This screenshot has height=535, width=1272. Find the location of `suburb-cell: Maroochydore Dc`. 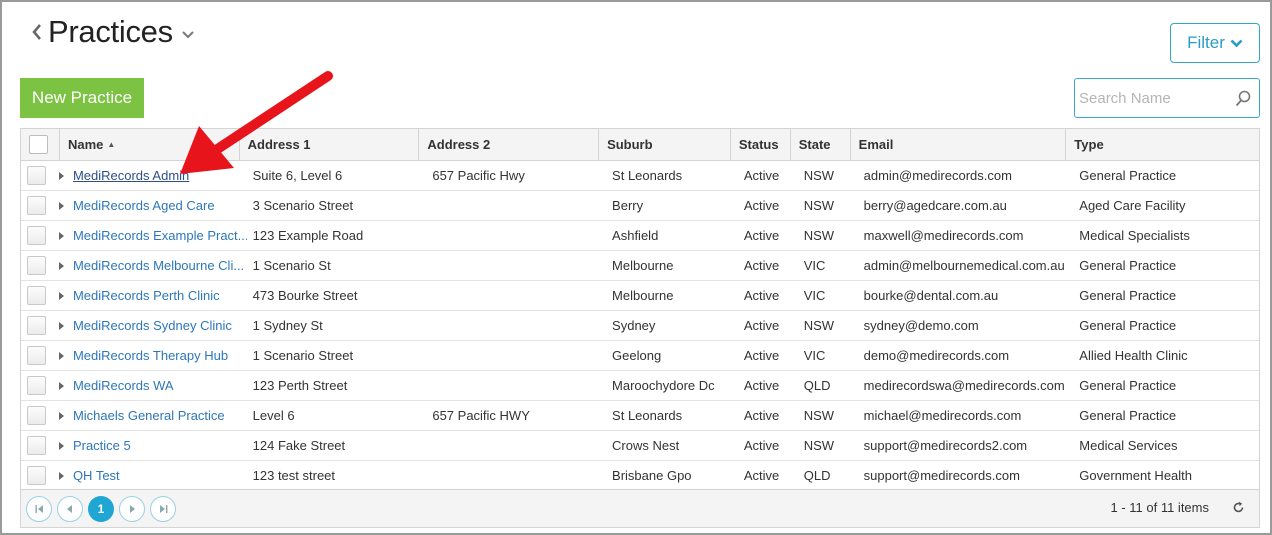

suburb-cell: Maroochydore Dc is located at coordinates (663, 385).